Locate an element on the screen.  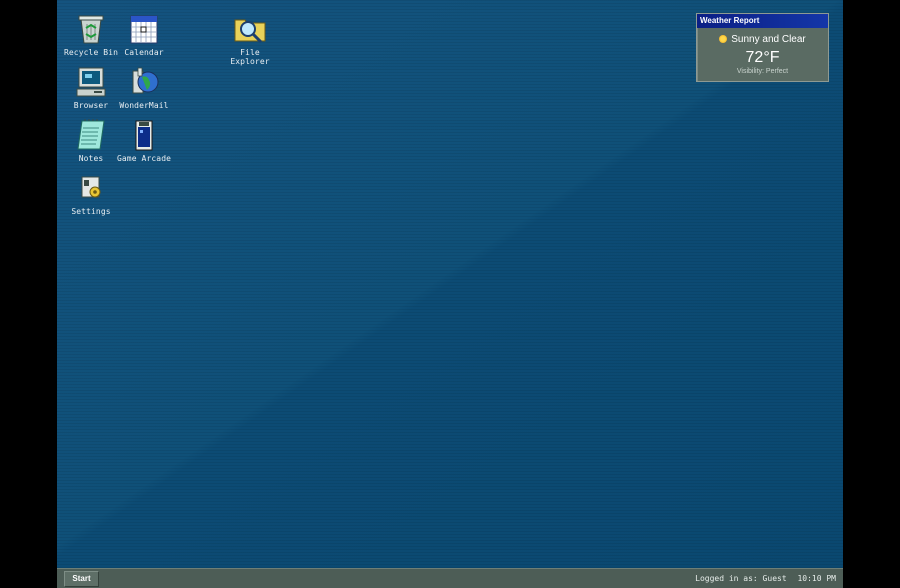
desktop-icon-browser: Browser is located at coordinates (91, 87).